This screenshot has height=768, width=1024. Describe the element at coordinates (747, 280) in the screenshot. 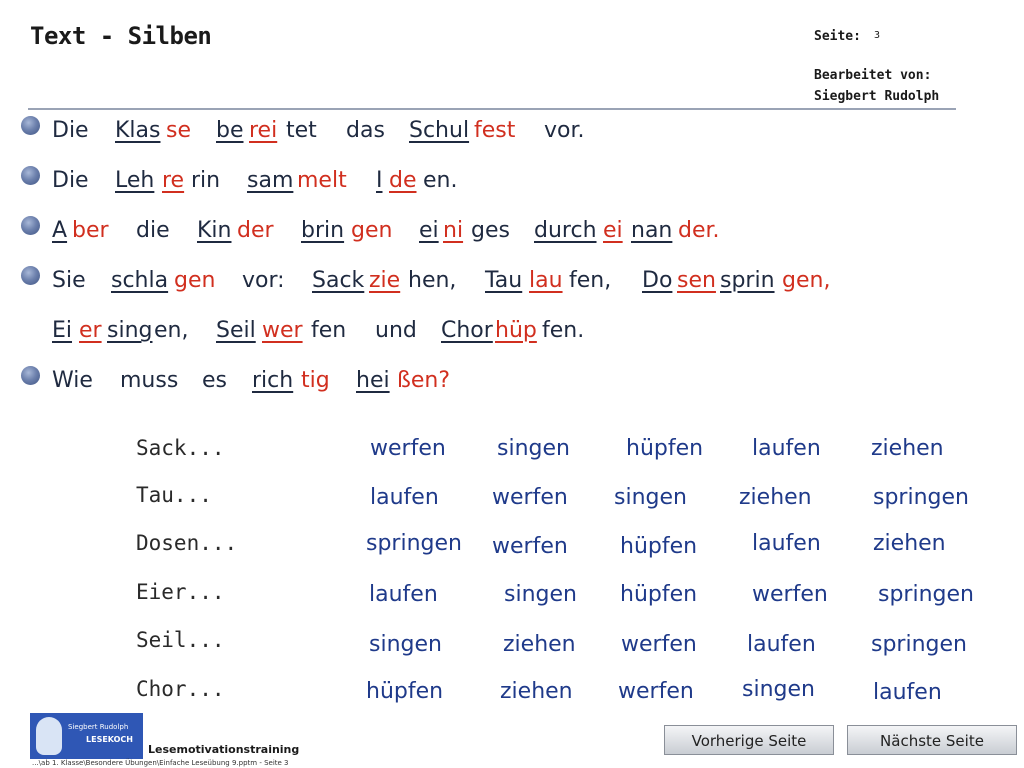

I see `syllable-dark: sprin` at that location.